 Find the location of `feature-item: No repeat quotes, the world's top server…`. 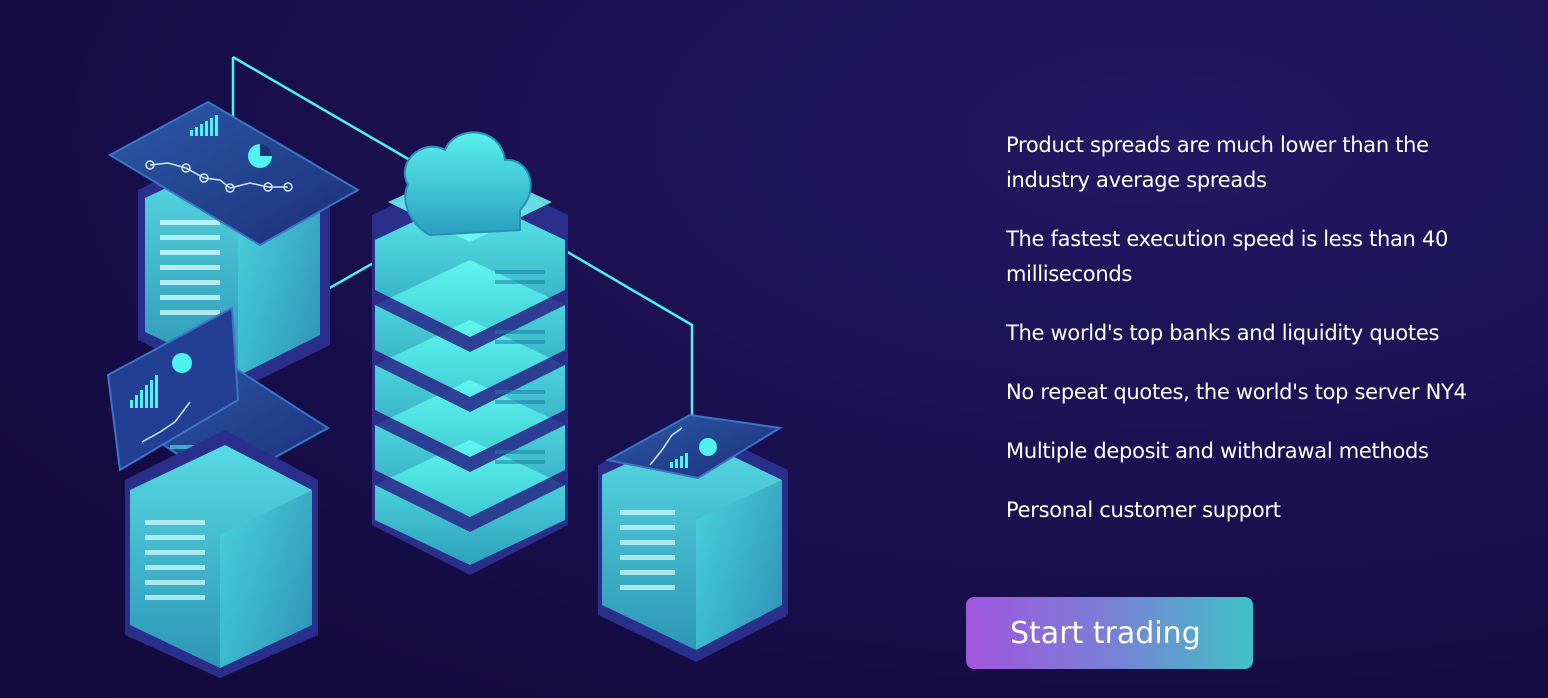

feature-item: No repeat quotes, the world's top server… is located at coordinates (1236, 392).